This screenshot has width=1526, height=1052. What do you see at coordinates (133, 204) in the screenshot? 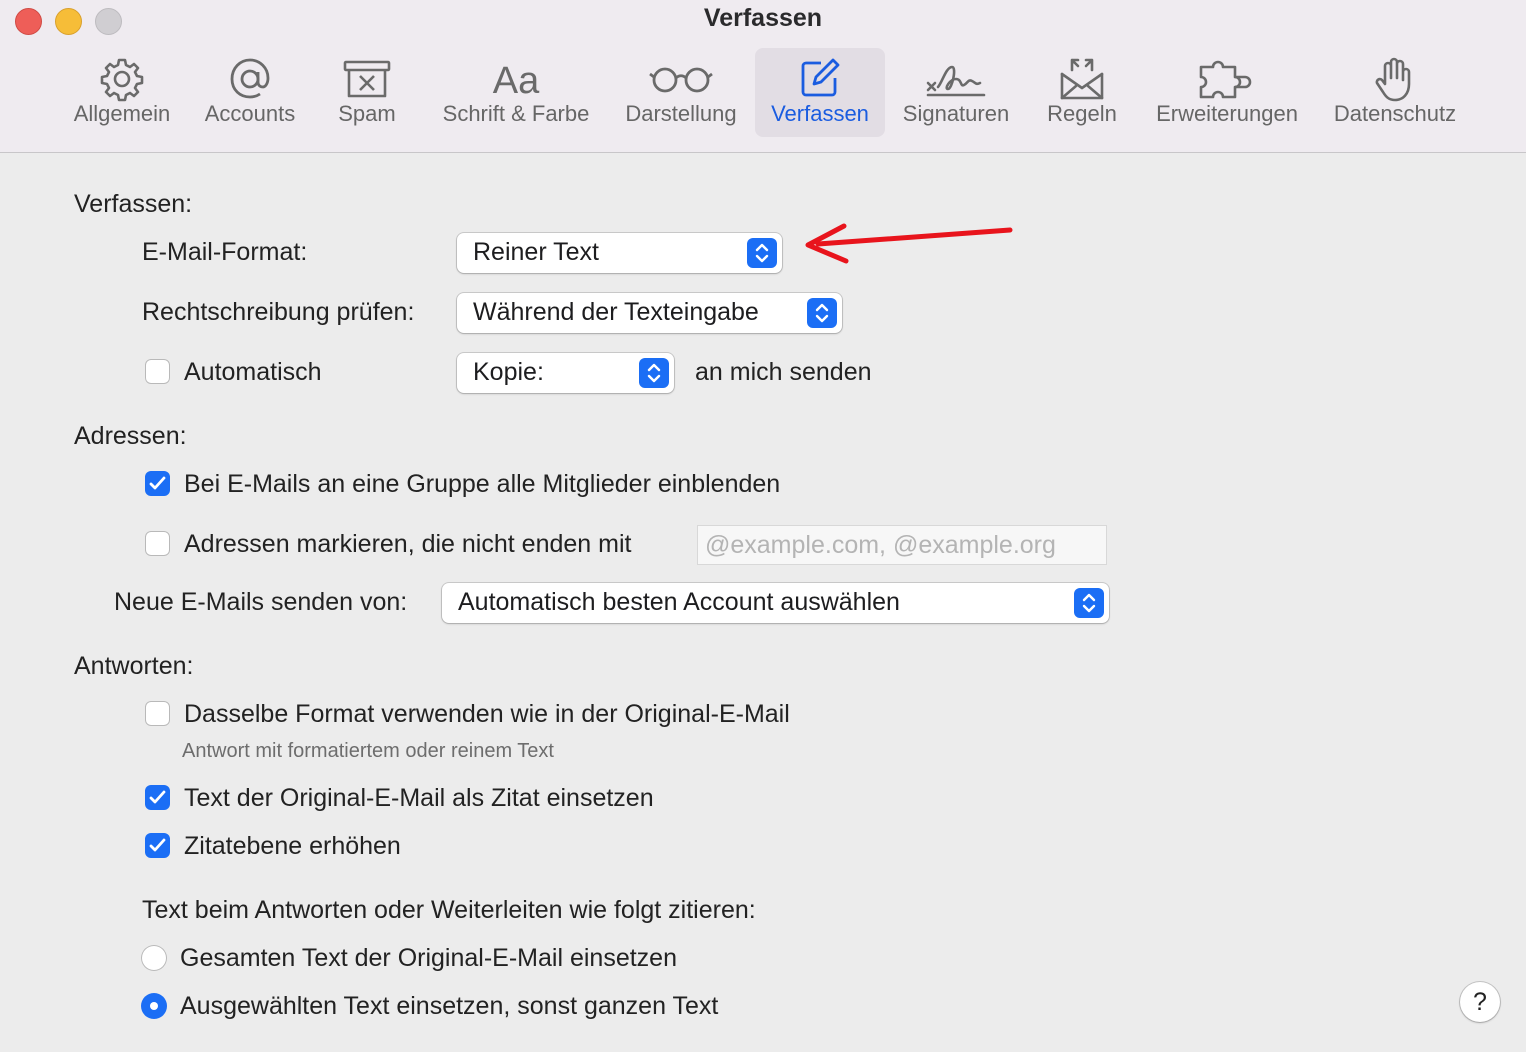
I see `compose-heading: Verfassen:` at bounding box center [133, 204].